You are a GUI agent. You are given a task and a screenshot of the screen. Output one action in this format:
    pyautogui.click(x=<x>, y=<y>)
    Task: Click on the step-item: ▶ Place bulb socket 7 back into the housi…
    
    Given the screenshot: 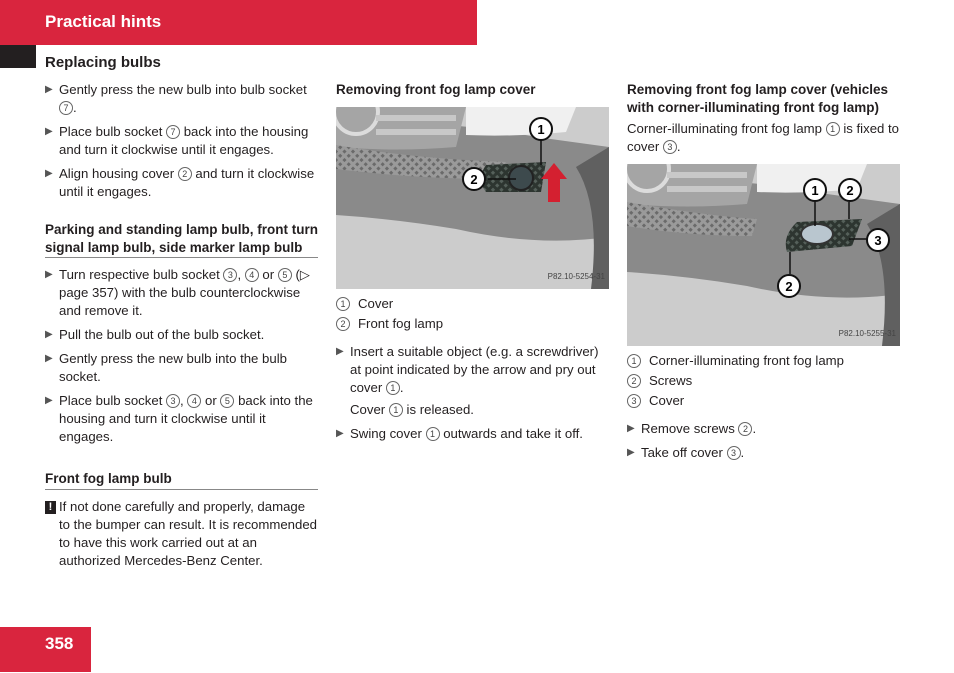 What is the action you would take?
    pyautogui.click(x=177, y=140)
    